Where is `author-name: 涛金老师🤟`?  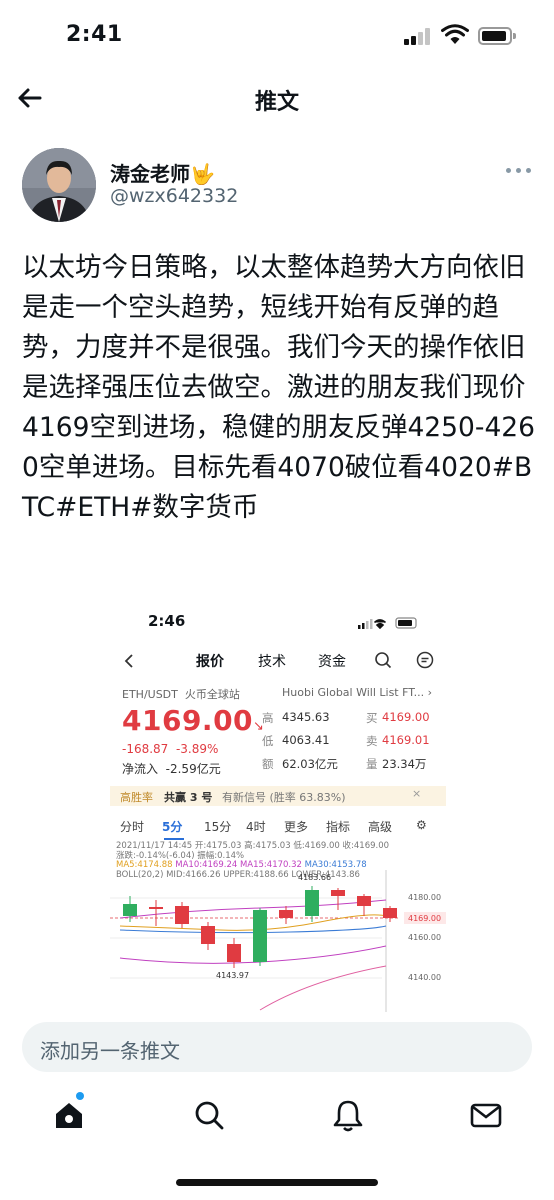
author-name: 涛金老师🤟 is located at coordinates (162, 172).